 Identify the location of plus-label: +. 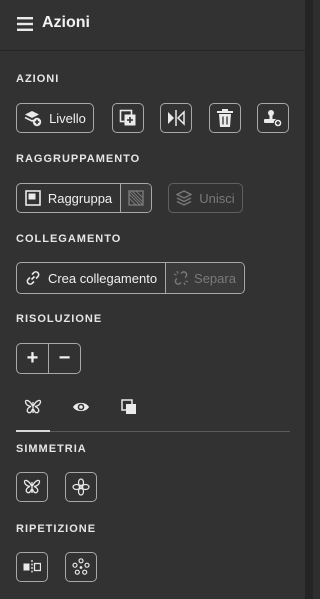
(32, 358).